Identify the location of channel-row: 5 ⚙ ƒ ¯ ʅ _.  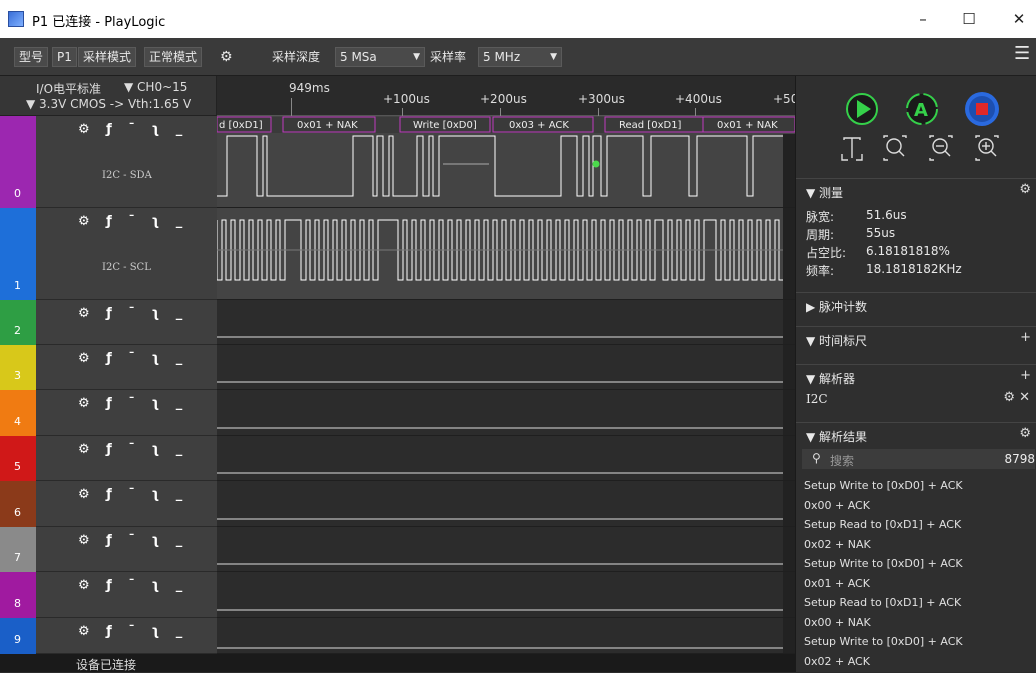
(108, 458).